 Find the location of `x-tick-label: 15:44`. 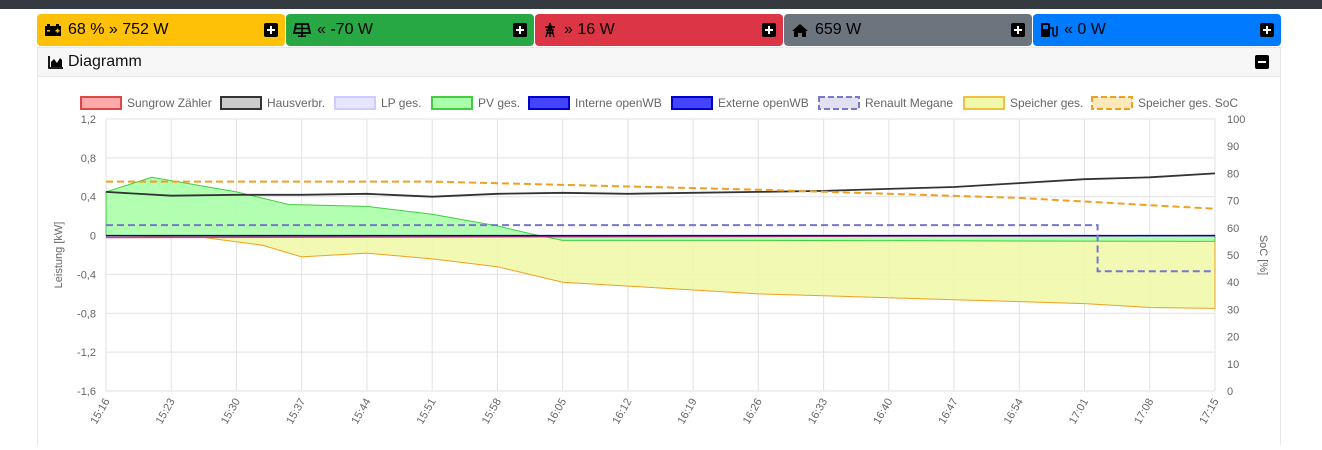

x-tick-label: 15:44 is located at coordinates (361, 412).